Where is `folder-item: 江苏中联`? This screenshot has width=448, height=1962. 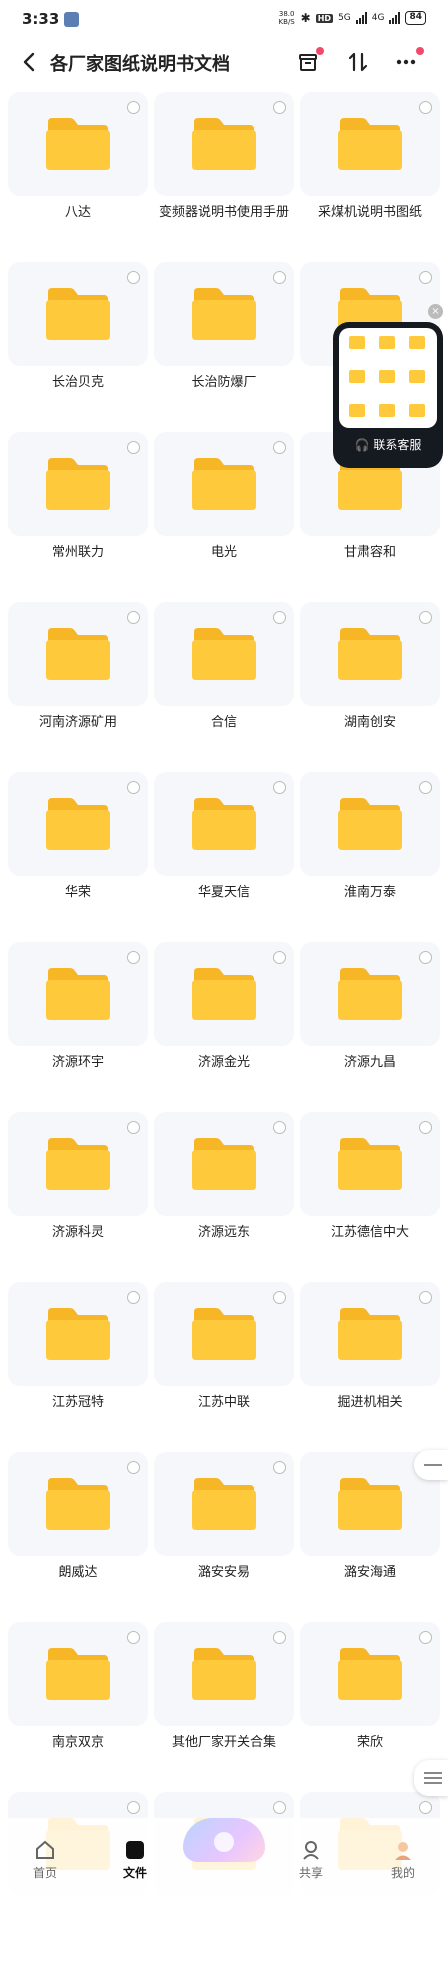
folder-item: 江苏中联 is located at coordinates (224, 1367).